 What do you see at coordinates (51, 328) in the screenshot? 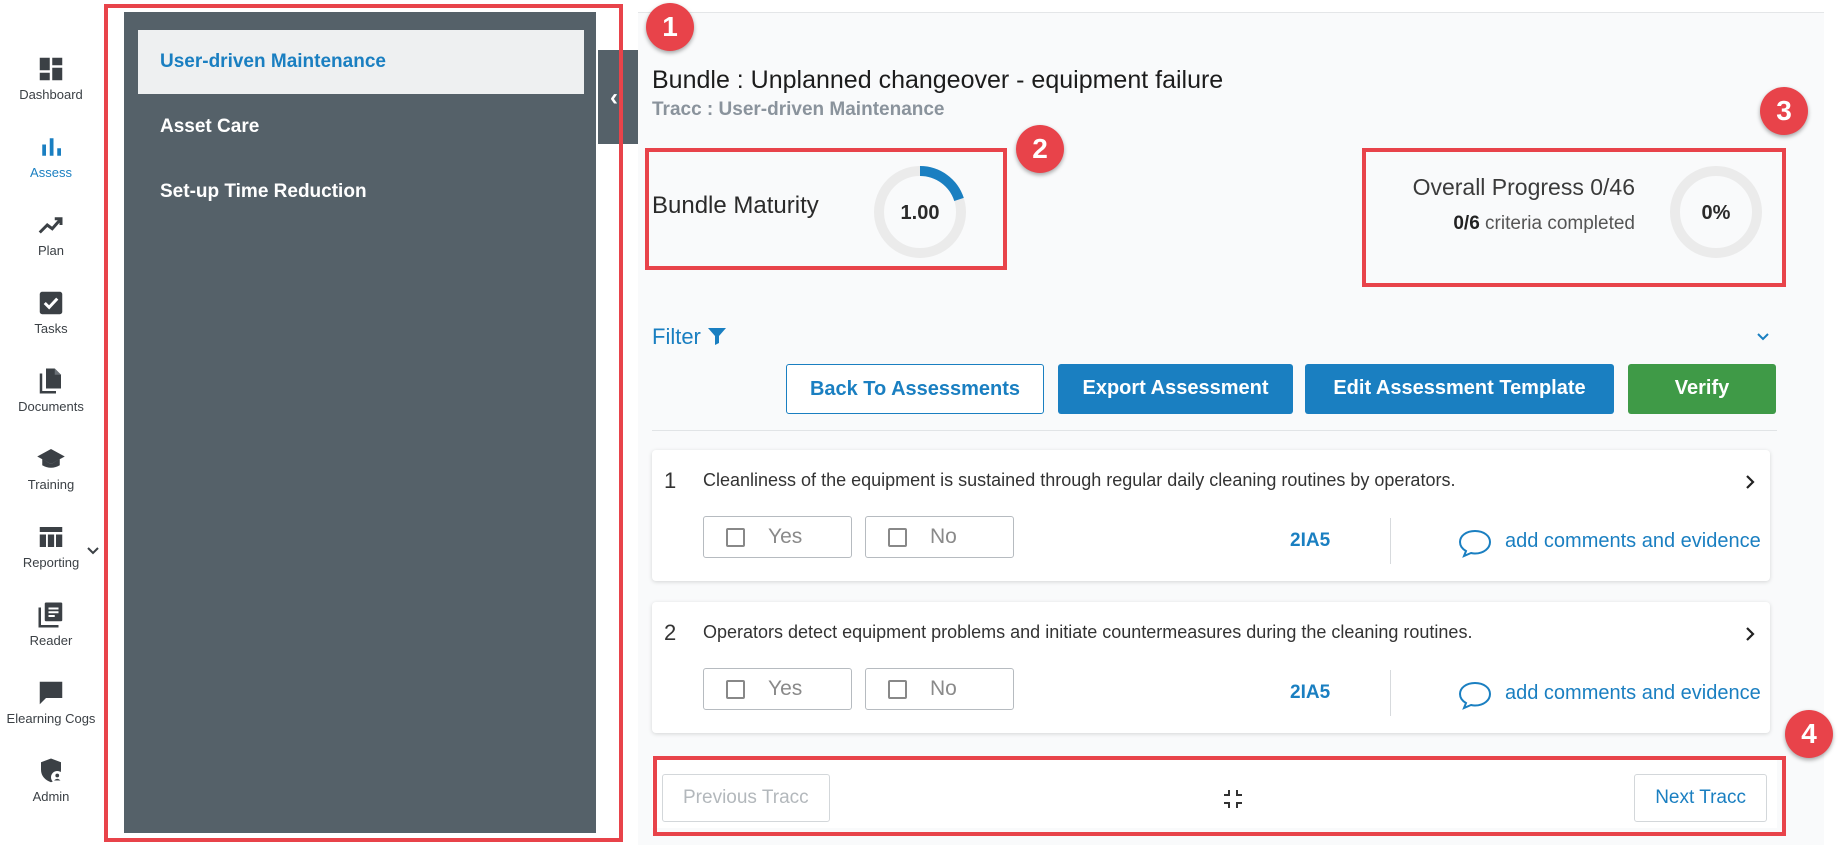
I see `rail-item-label: Tasks` at bounding box center [51, 328].